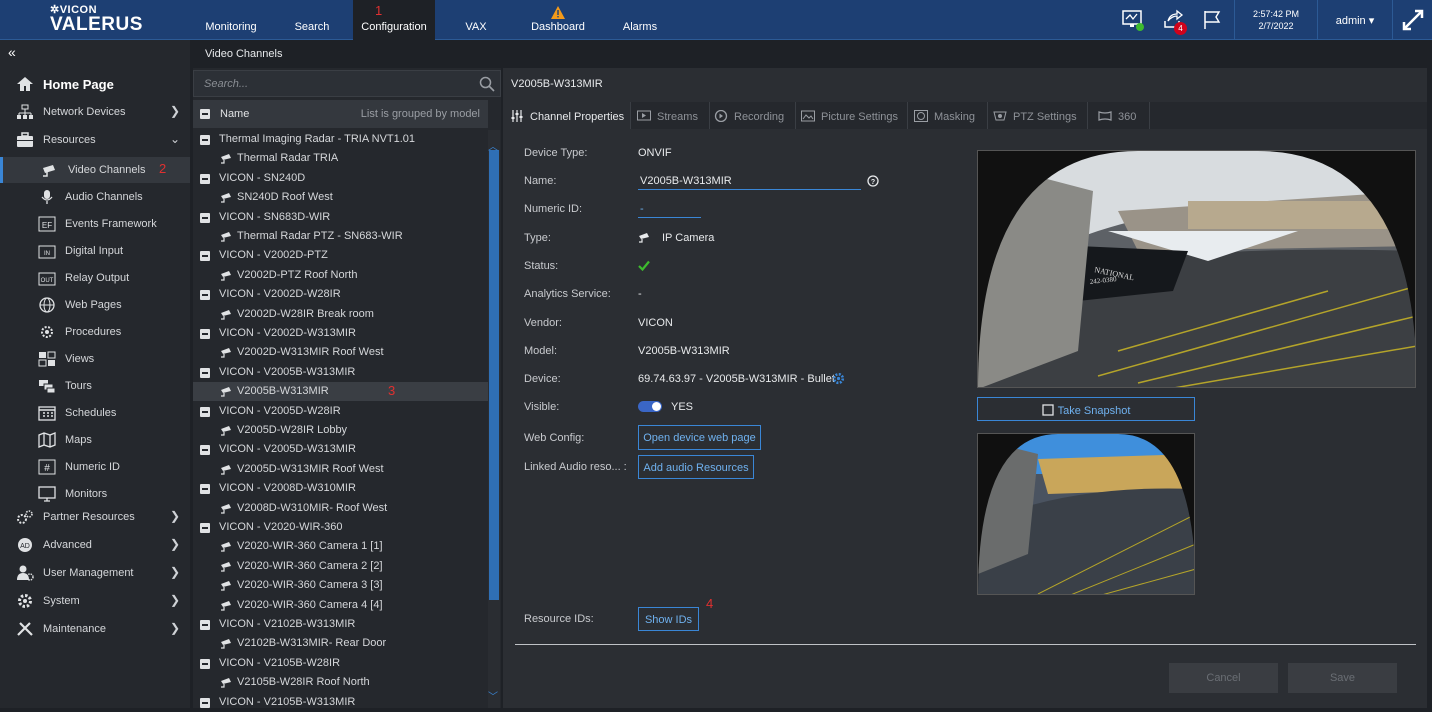 This screenshot has width=1432, height=712. Describe the element at coordinates (95, 112) in the screenshot. I see `sidebar-item-network-devices: Network Devices ❯` at that location.